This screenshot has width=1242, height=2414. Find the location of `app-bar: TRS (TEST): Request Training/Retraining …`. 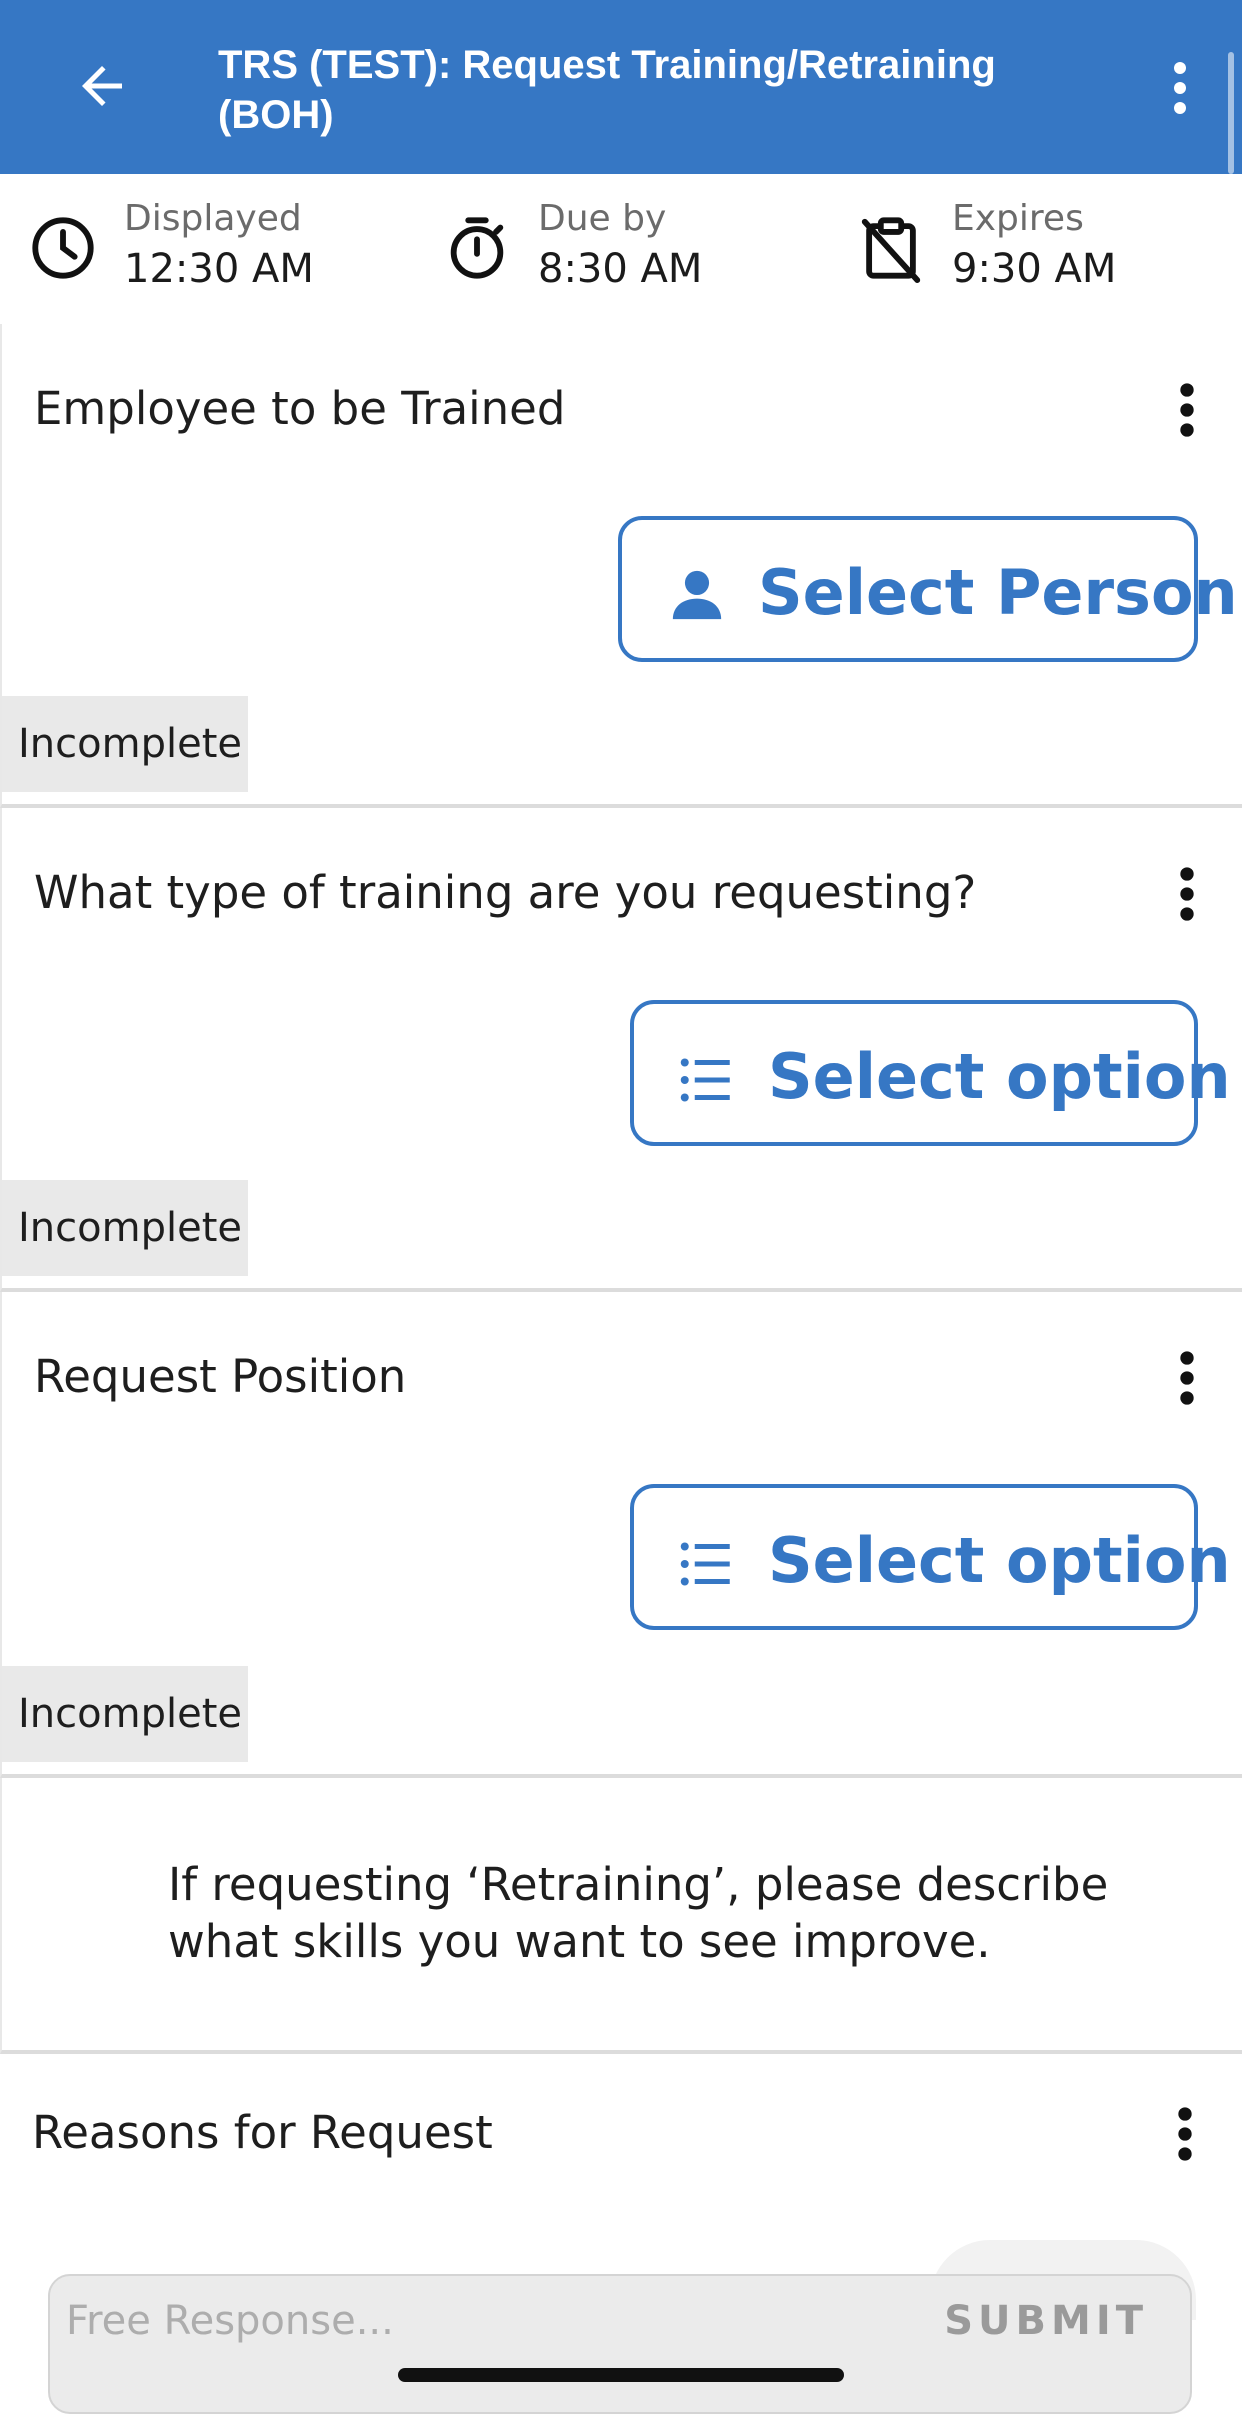

app-bar: TRS (TEST): Request Training/Retraining … is located at coordinates (621, 87).